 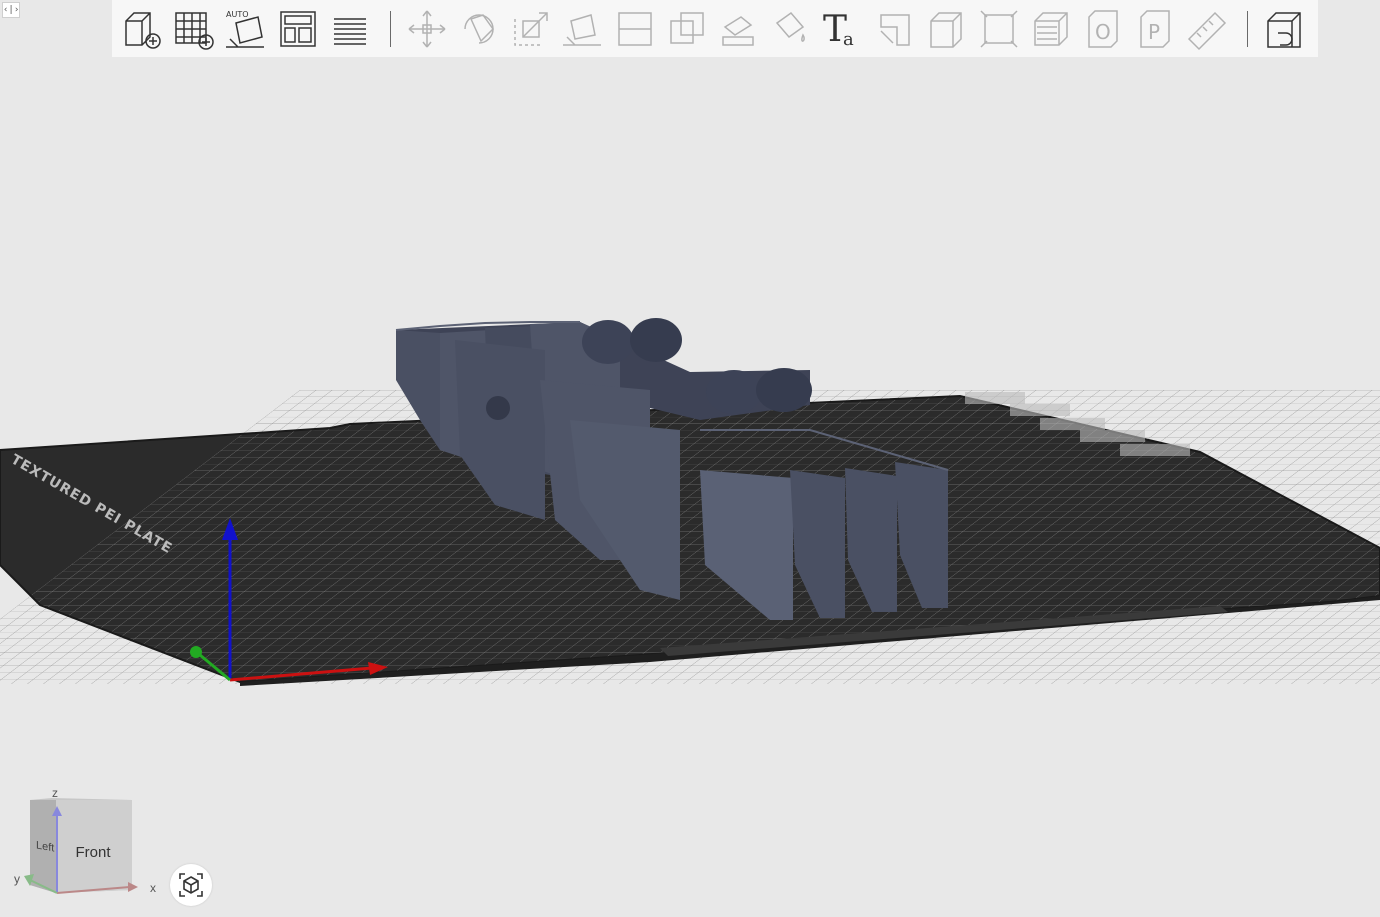 I want to click on reset-view-button, so click(x=191, y=885).